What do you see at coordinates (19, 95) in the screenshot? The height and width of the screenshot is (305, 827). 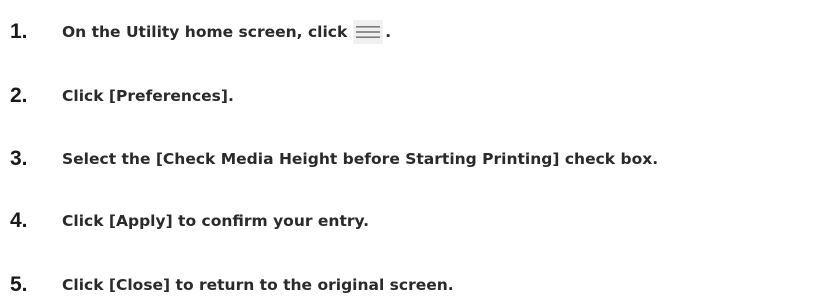 I see `step-number: 2.` at bounding box center [19, 95].